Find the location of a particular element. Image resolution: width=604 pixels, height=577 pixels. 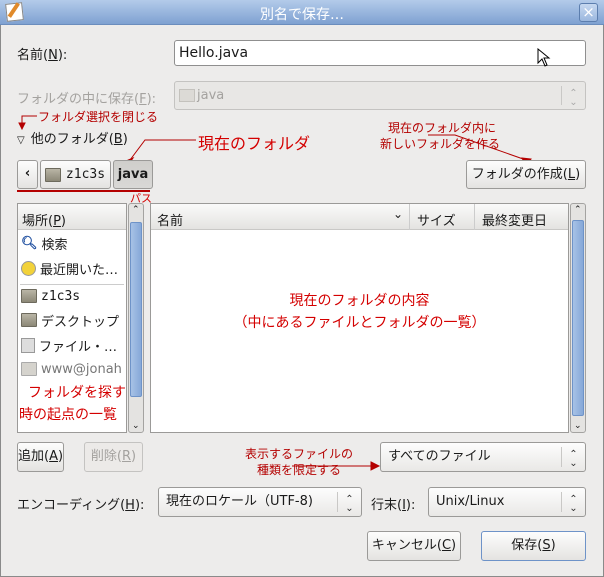

annotation-contents-2: （中にあるファイルとフォルダの一覧） is located at coordinates (359, 323).